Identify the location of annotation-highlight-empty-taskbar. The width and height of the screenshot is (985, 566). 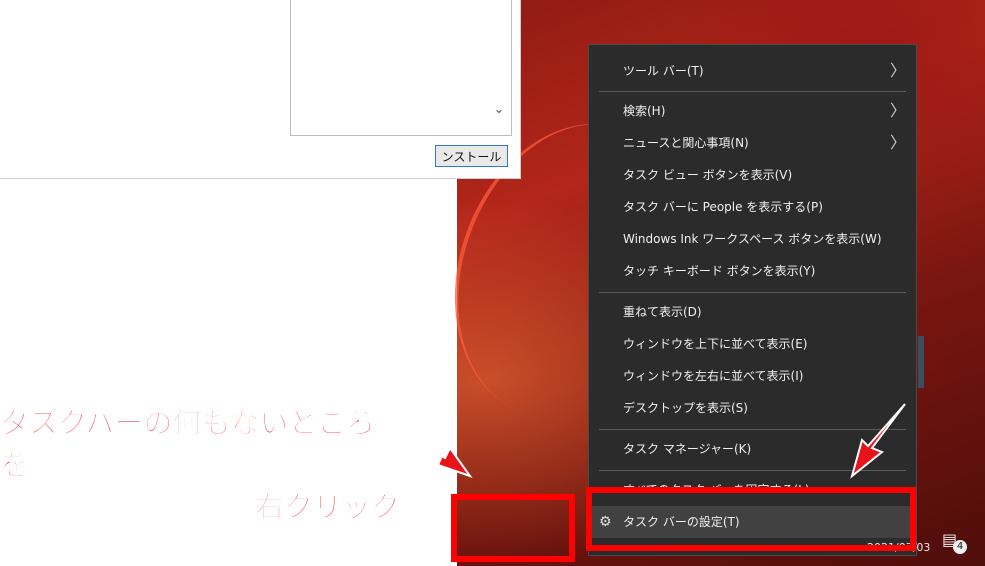
(513, 528).